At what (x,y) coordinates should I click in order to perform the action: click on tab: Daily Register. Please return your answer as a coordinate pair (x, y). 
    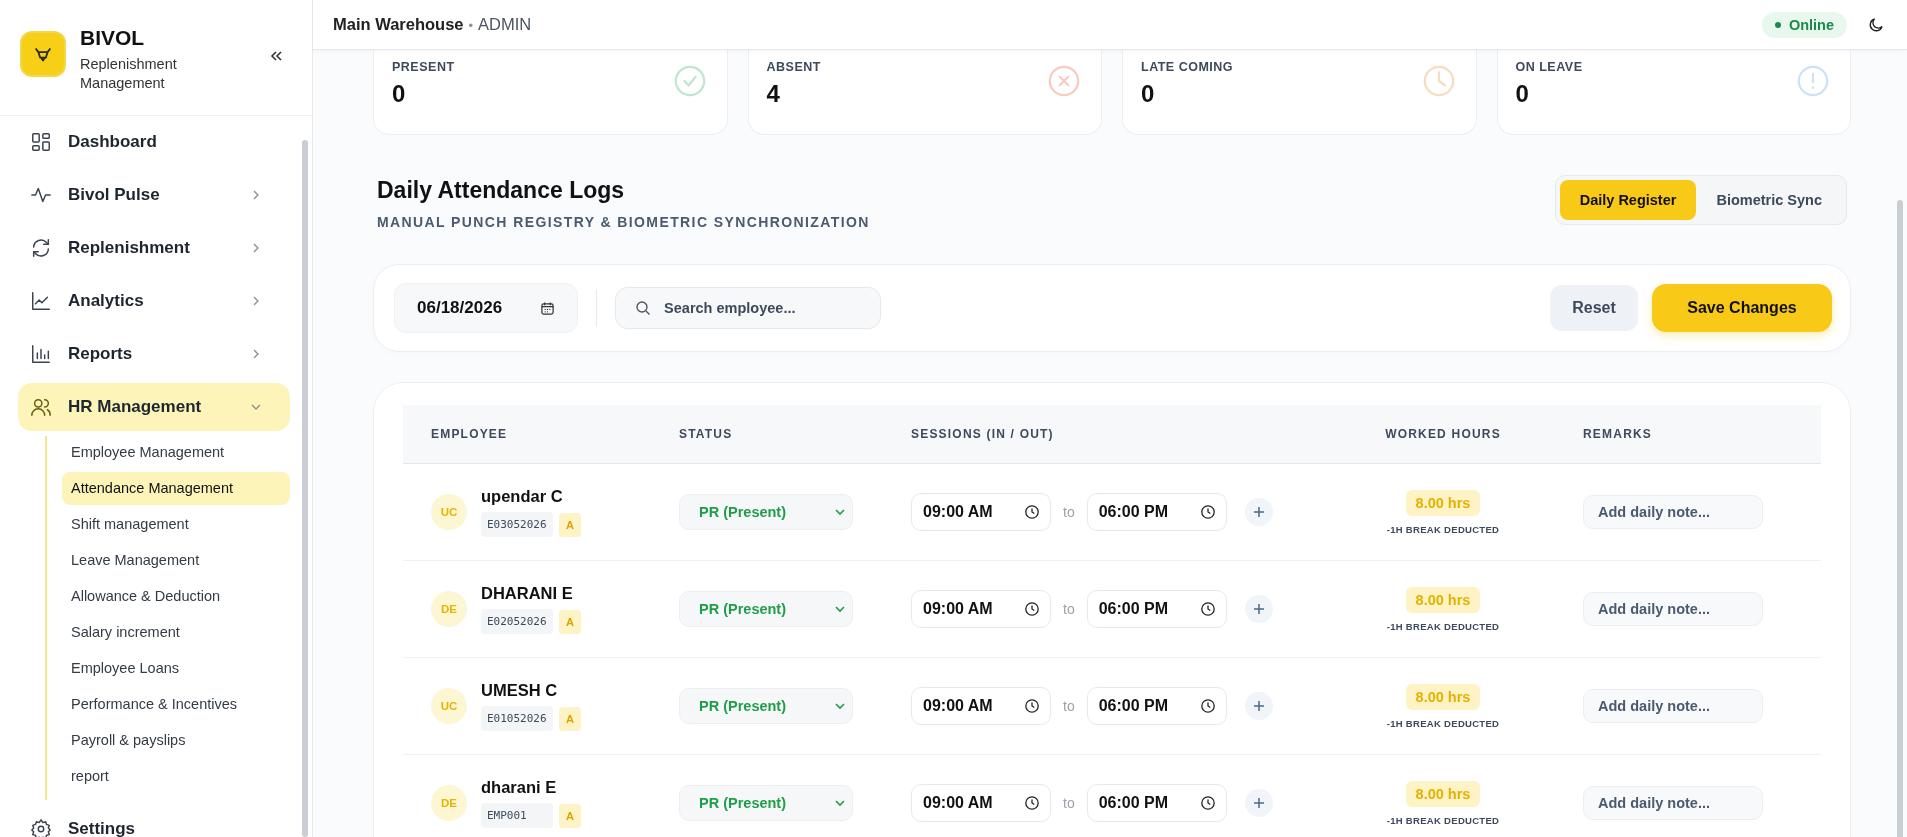
    Looking at the image, I should click on (1628, 200).